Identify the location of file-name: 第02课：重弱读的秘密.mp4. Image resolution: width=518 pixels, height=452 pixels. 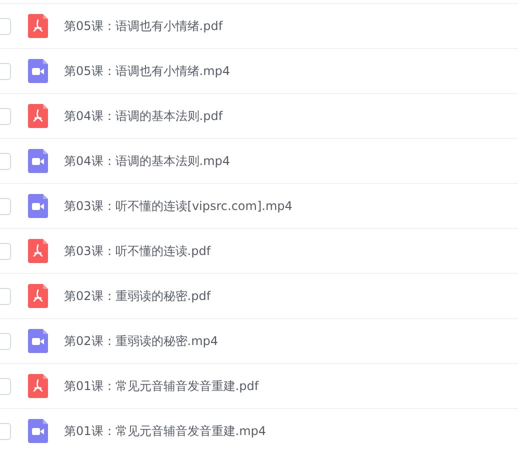
(141, 341).